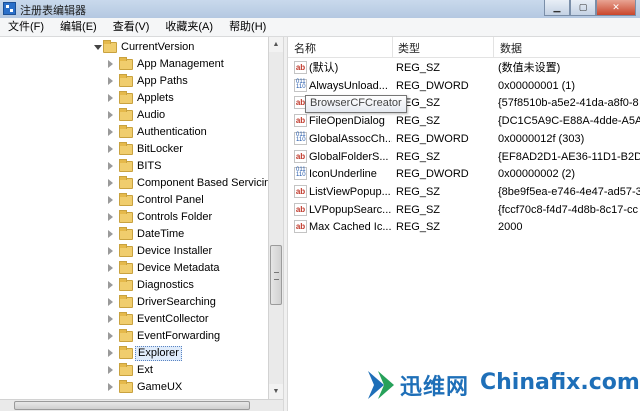 This screenshot has width=640, height=411. What do you see at coordinates (78, 27) in the screenshot?
I see `menu-edit: 编辑(E)` at bounding box center [78, 27].